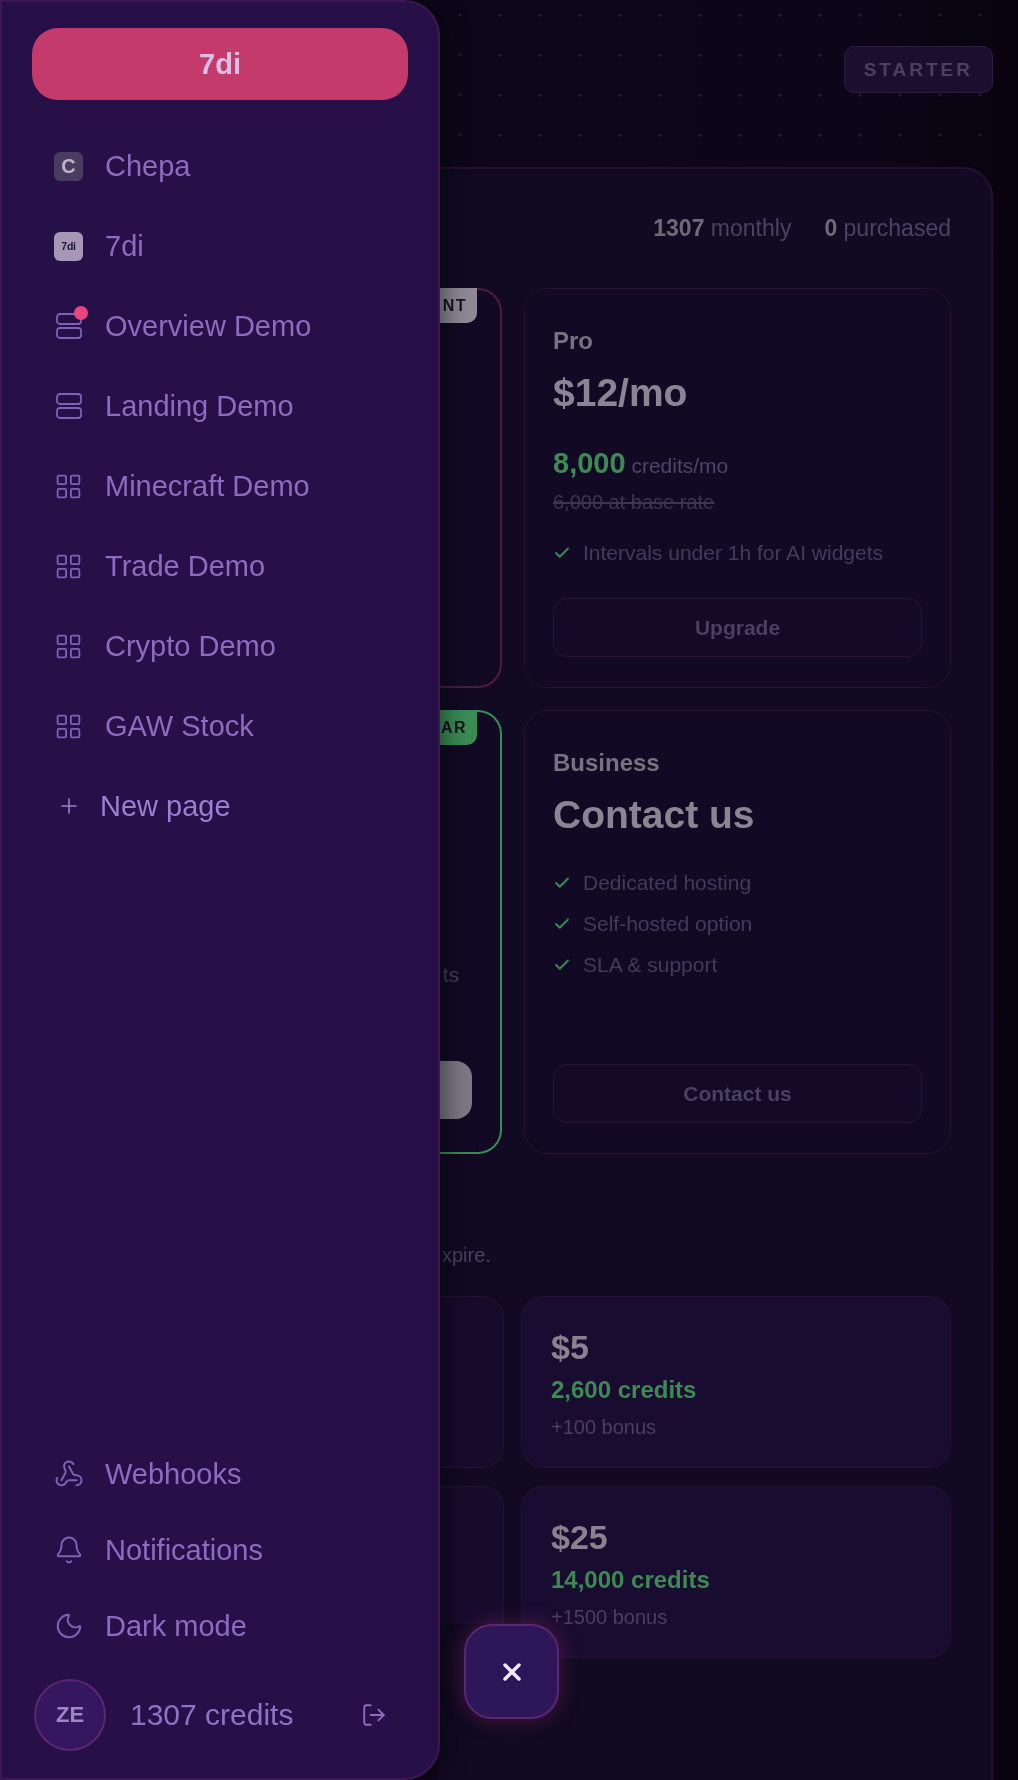 Image resolution: width=1018 pixels, height=1780 pixels. I want to click on note-text: xpire., so click(466, 1255).